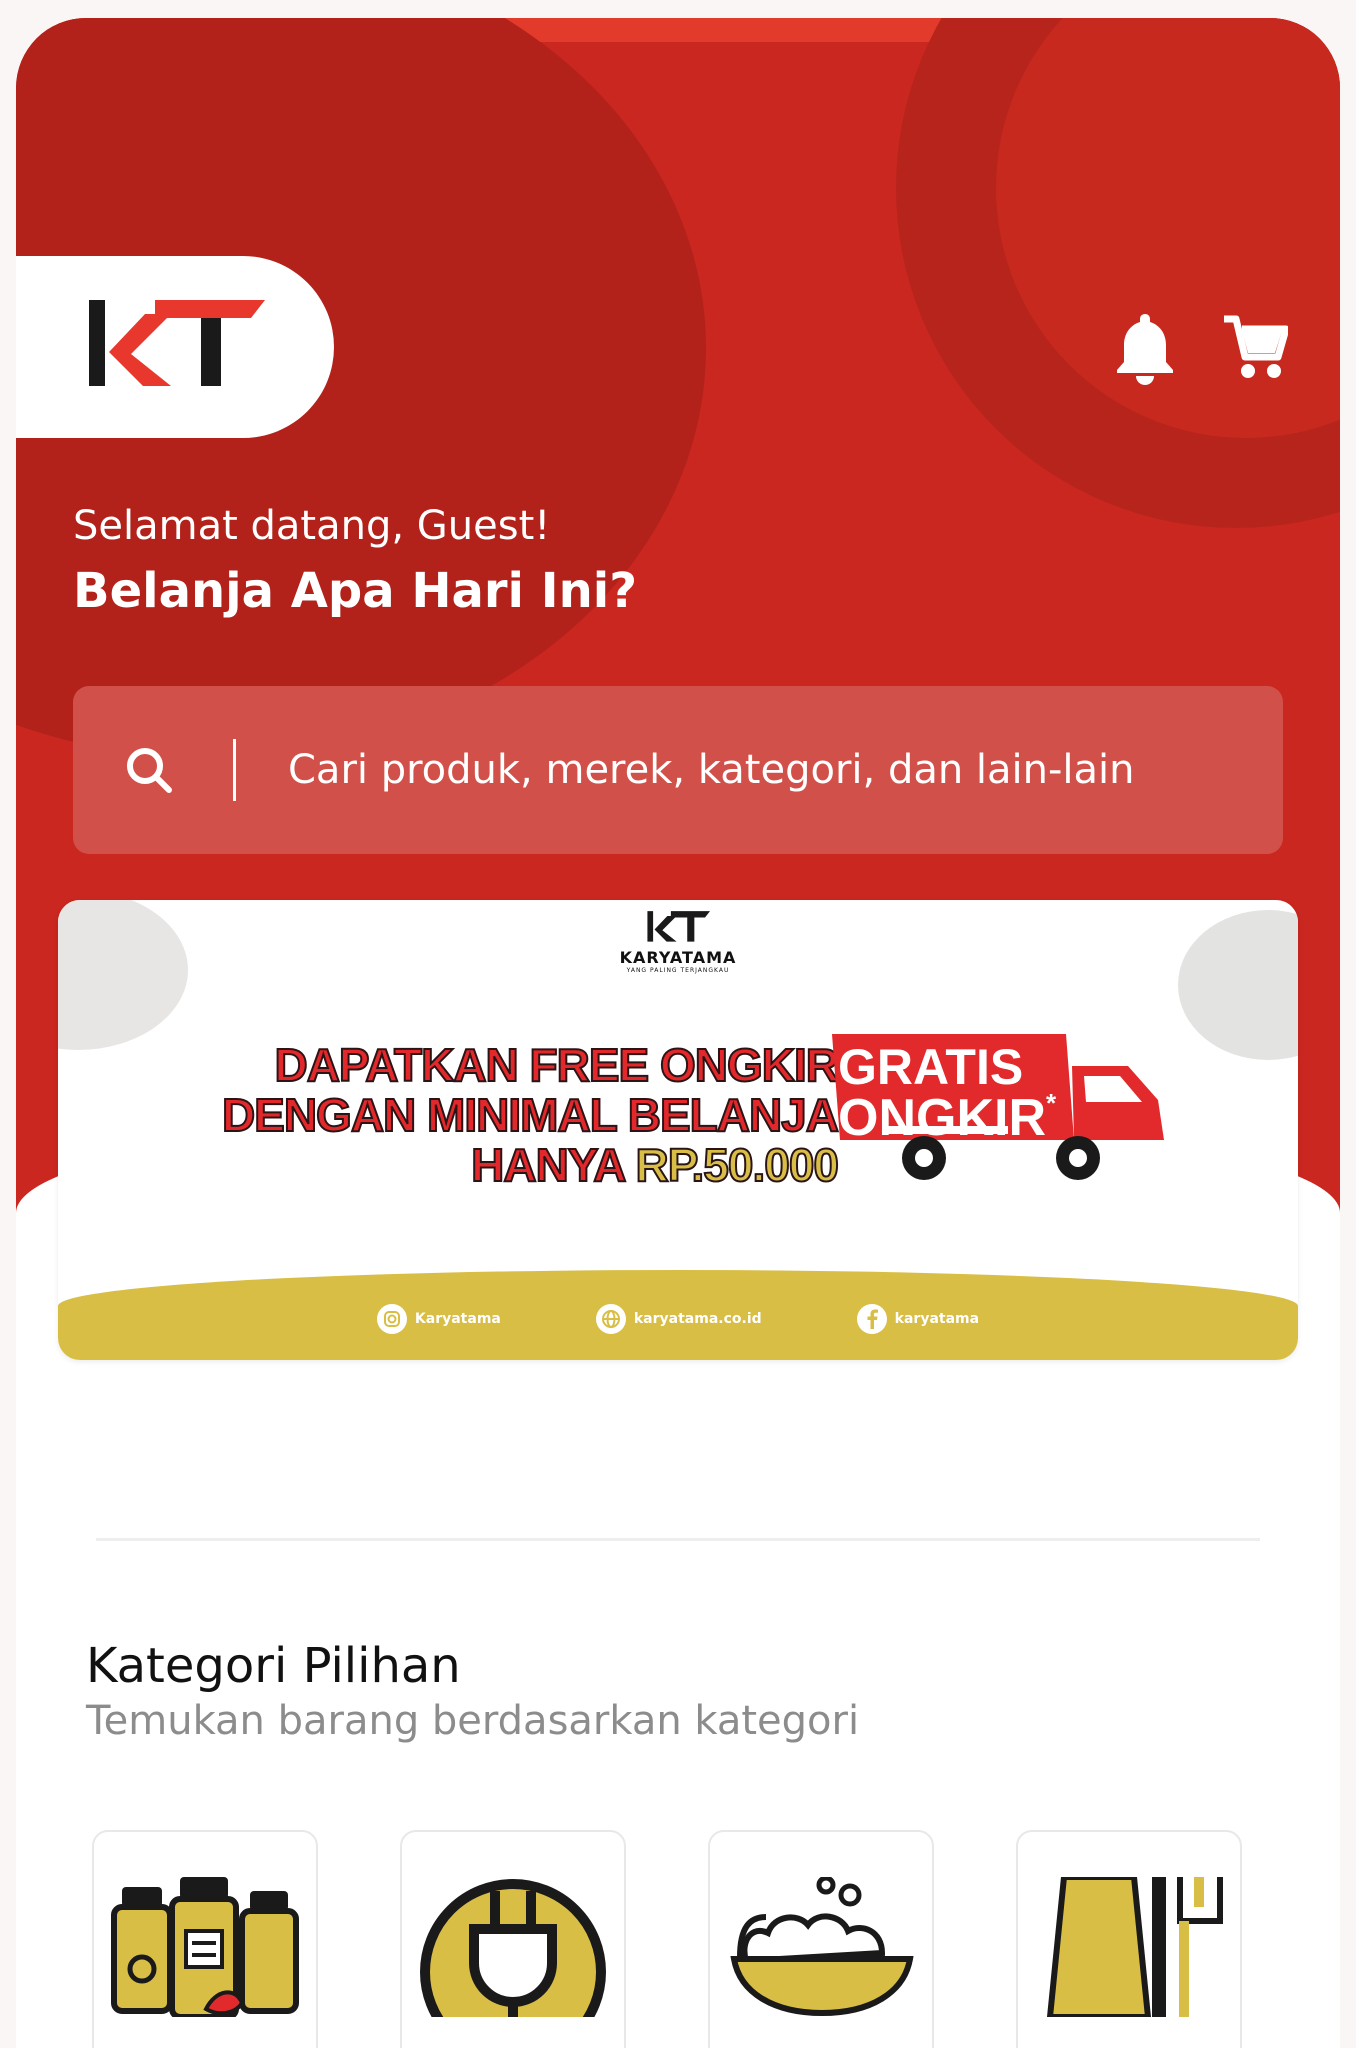 The image size is (1356, 2048). I want to click on rice-bowl-icon, so click(822, 1947).